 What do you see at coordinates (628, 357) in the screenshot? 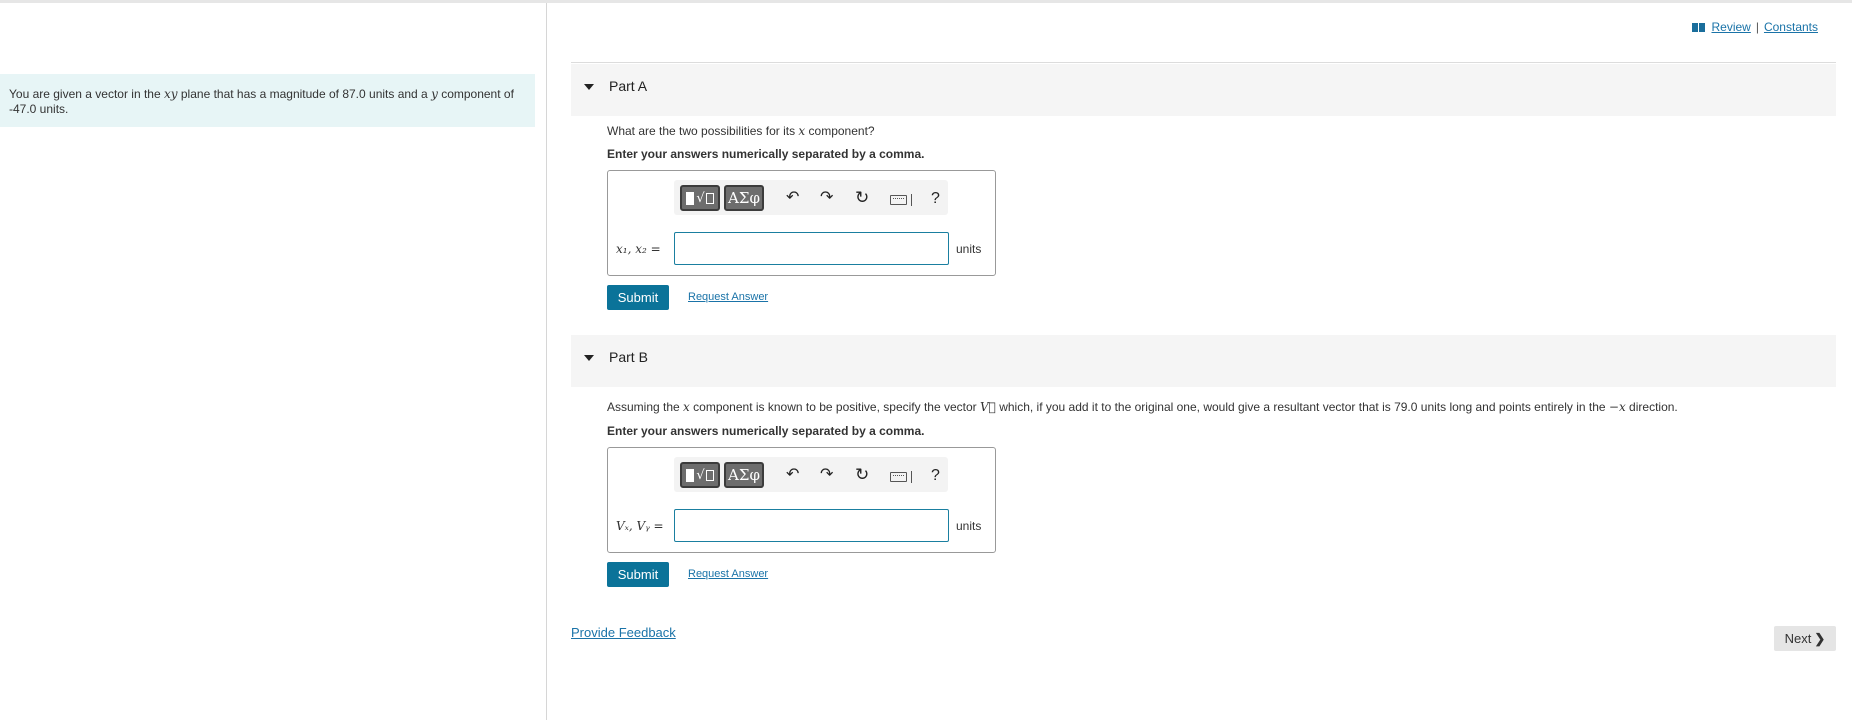
I see `part-b-title: Part B` at bounding box center [628, 357].